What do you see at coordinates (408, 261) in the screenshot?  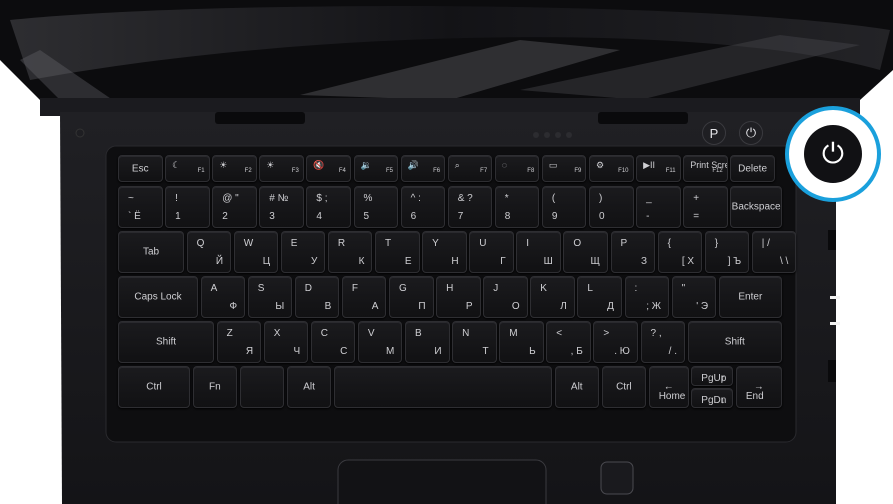 I see `key-legend: Е` at bounding box center [408, 261].